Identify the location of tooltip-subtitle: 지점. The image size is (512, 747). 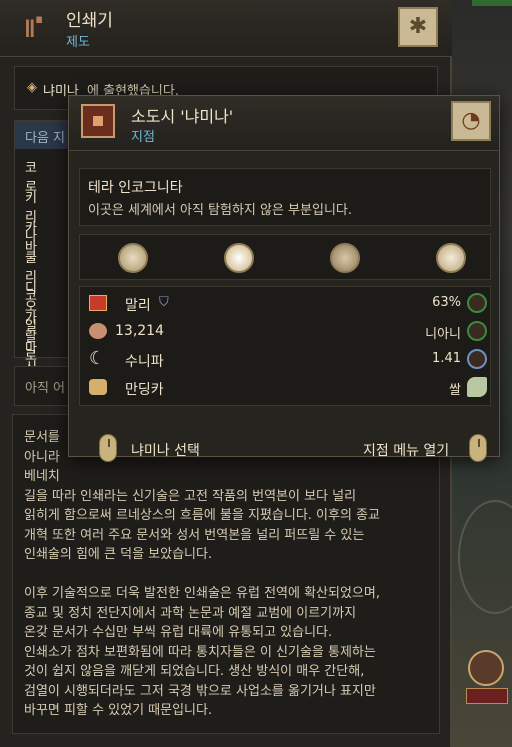
(143, 137).